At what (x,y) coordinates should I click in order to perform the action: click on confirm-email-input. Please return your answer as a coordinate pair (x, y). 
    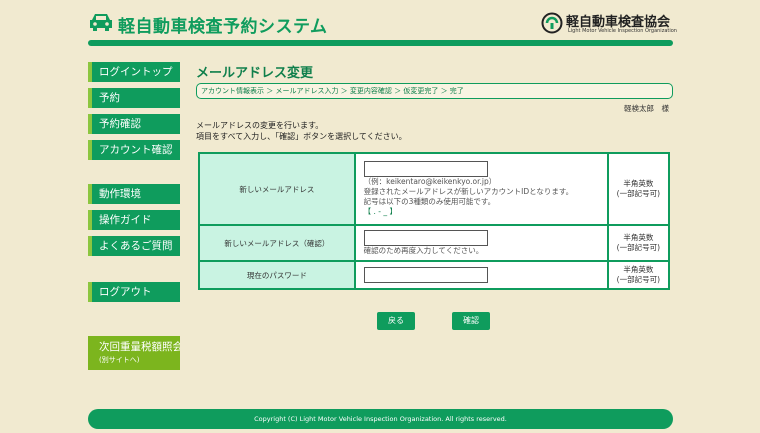
    Looking at the image, I should click on (425, 238).